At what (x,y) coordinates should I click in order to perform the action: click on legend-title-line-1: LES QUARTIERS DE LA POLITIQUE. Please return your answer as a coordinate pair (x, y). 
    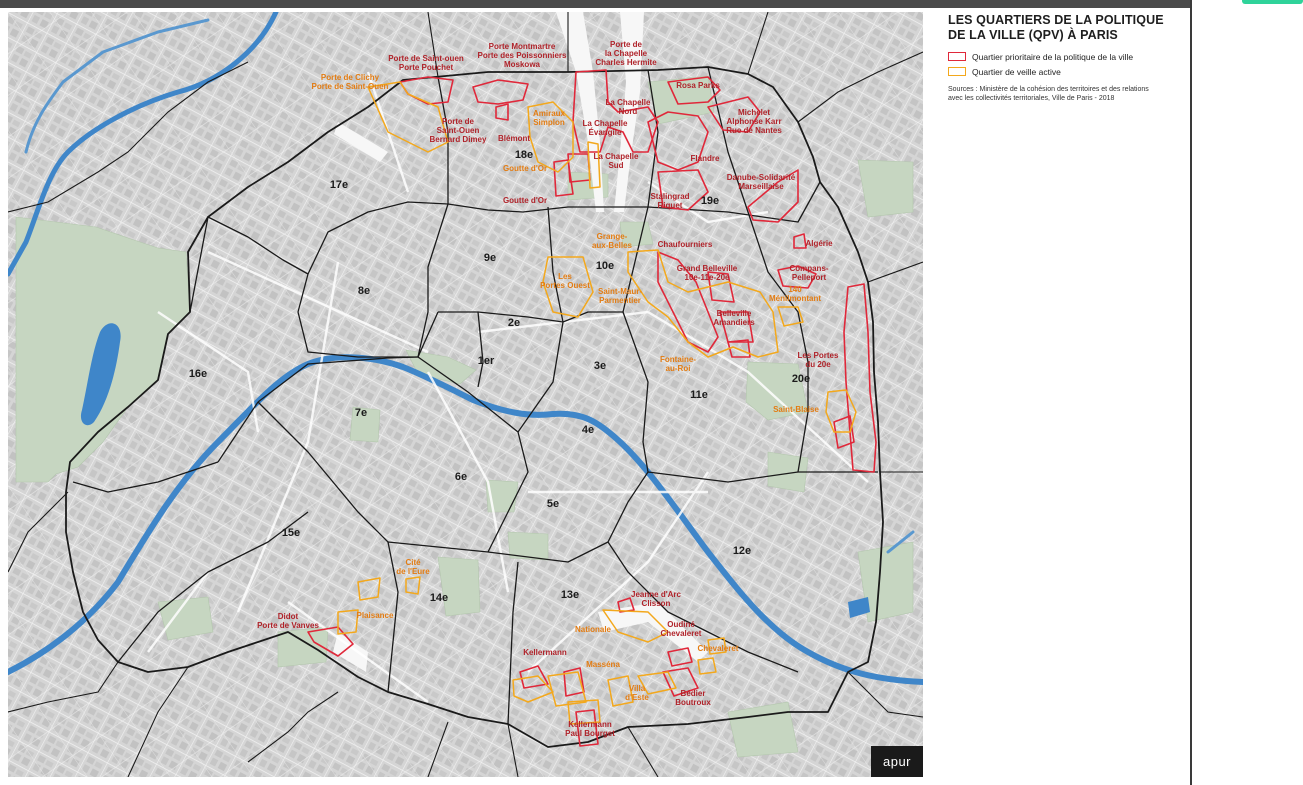
    Looking at the image, I should click on (1056, 20).